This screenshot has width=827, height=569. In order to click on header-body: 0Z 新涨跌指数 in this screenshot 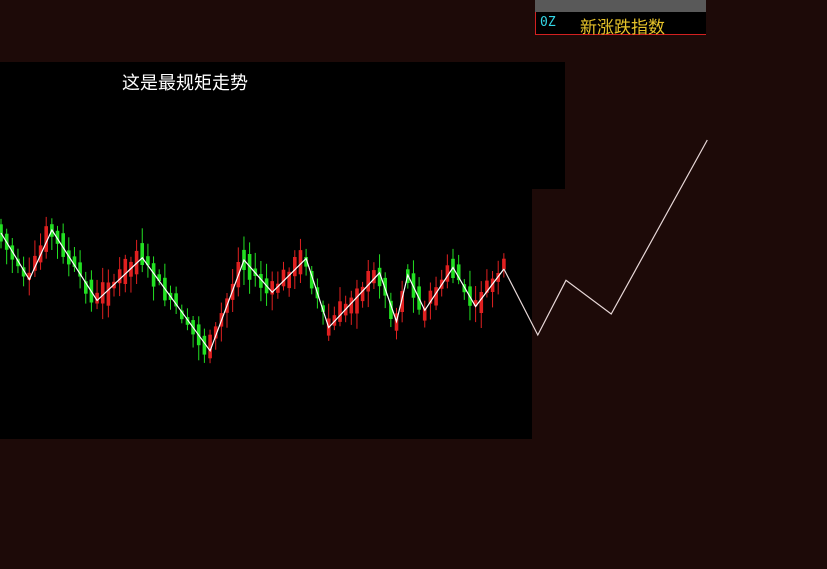, I will do `click(620, 25)`.